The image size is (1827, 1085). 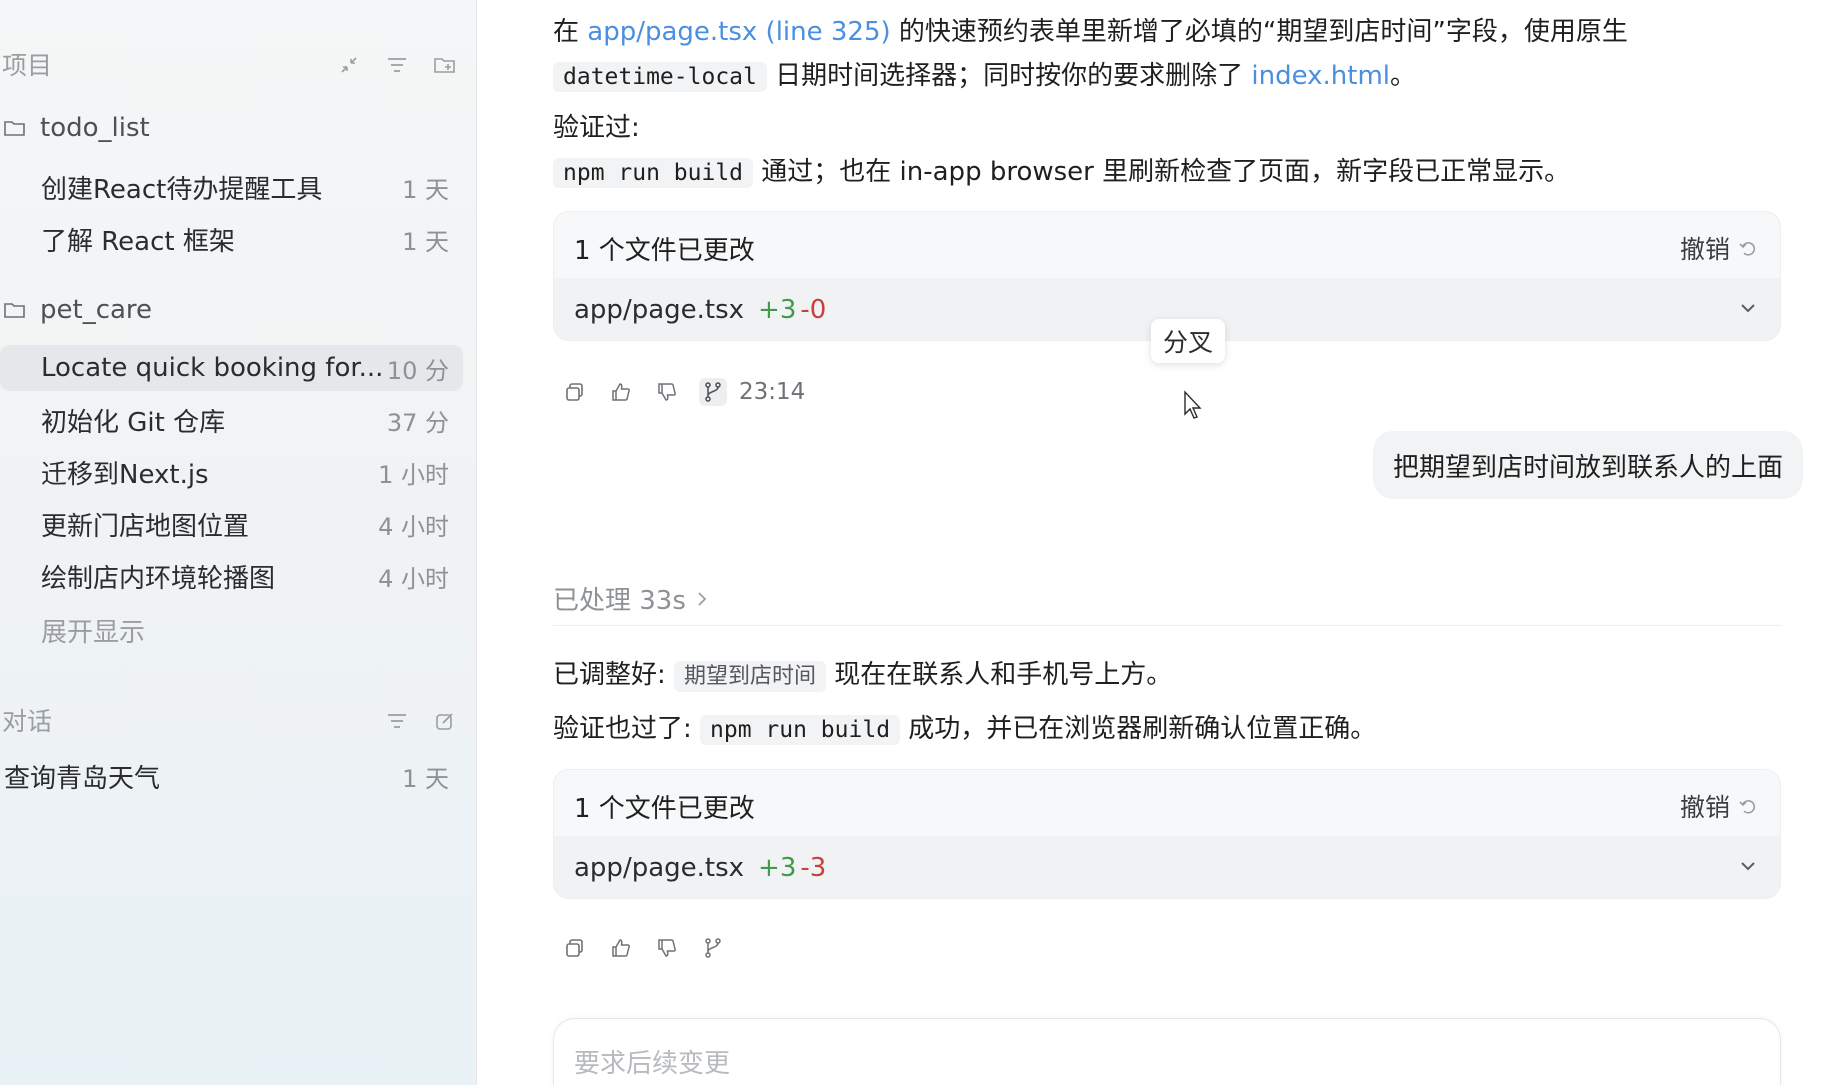 What do you see at coordinates (417, 370) in the screenshot?
I see `thread-time: 10 分` at bounding box center [417, 370].